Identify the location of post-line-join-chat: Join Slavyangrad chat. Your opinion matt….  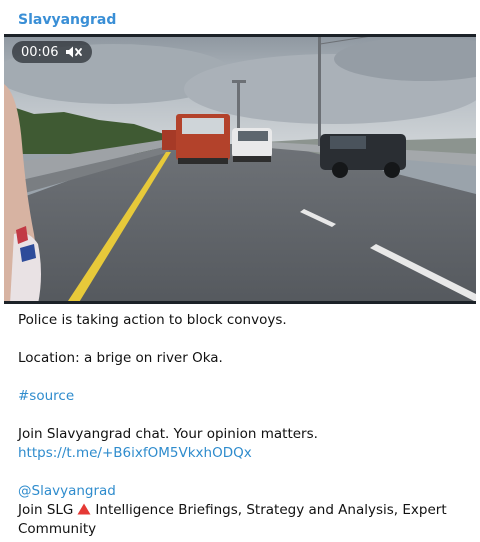
(168, 434).